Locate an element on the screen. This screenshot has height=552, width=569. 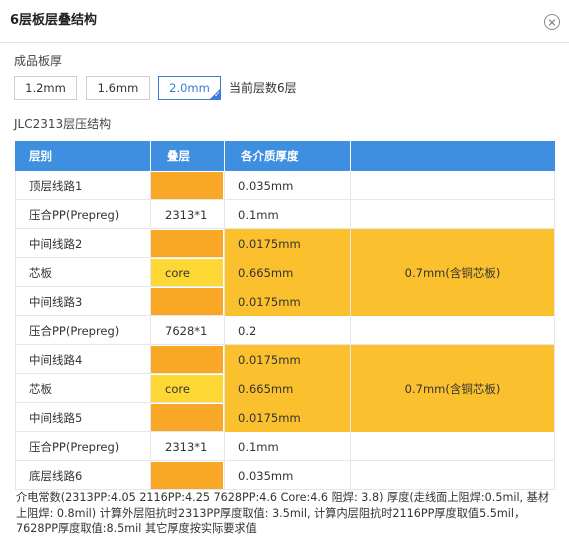
current-layer-count: 当前层数6层 is located at coordinates (263, 88).